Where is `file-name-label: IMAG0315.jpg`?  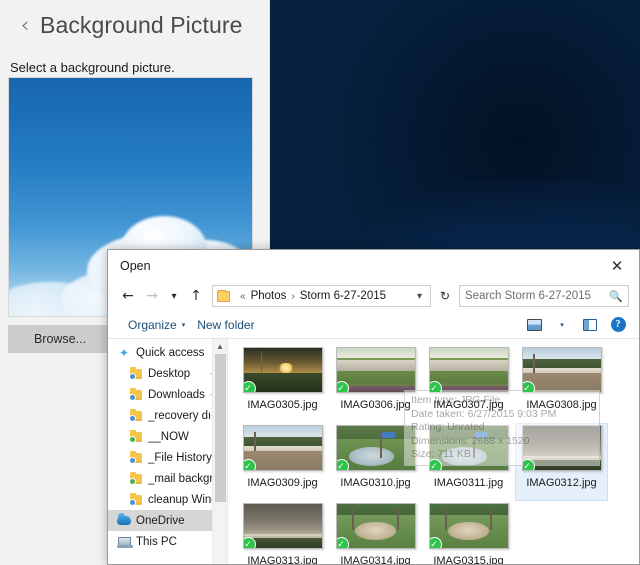
file-name-label: IMAG0315.jpg is located at coordinates (468, 559).